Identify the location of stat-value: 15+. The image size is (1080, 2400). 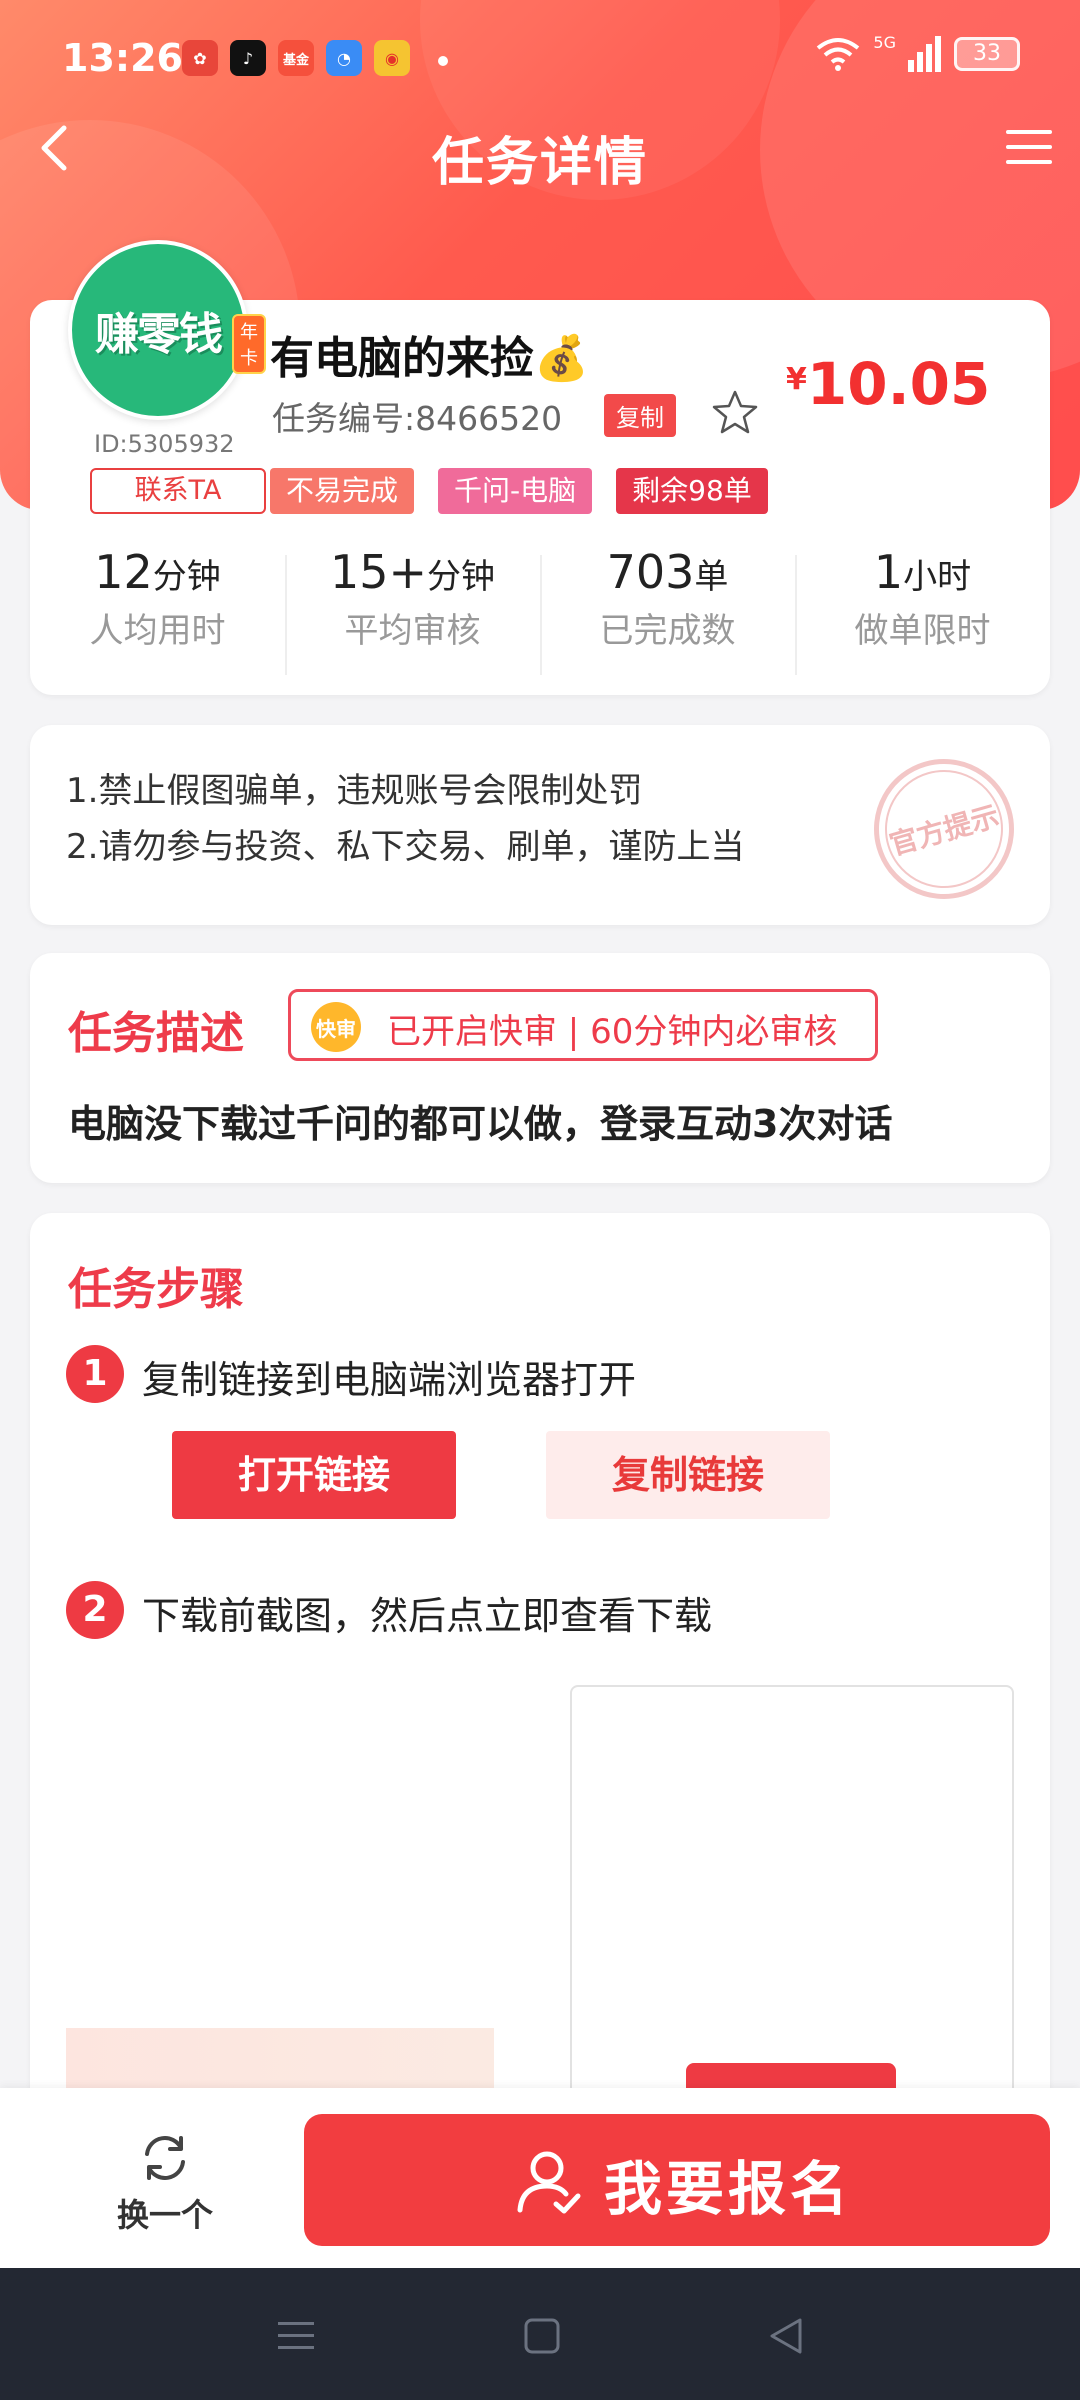
(378, 572).